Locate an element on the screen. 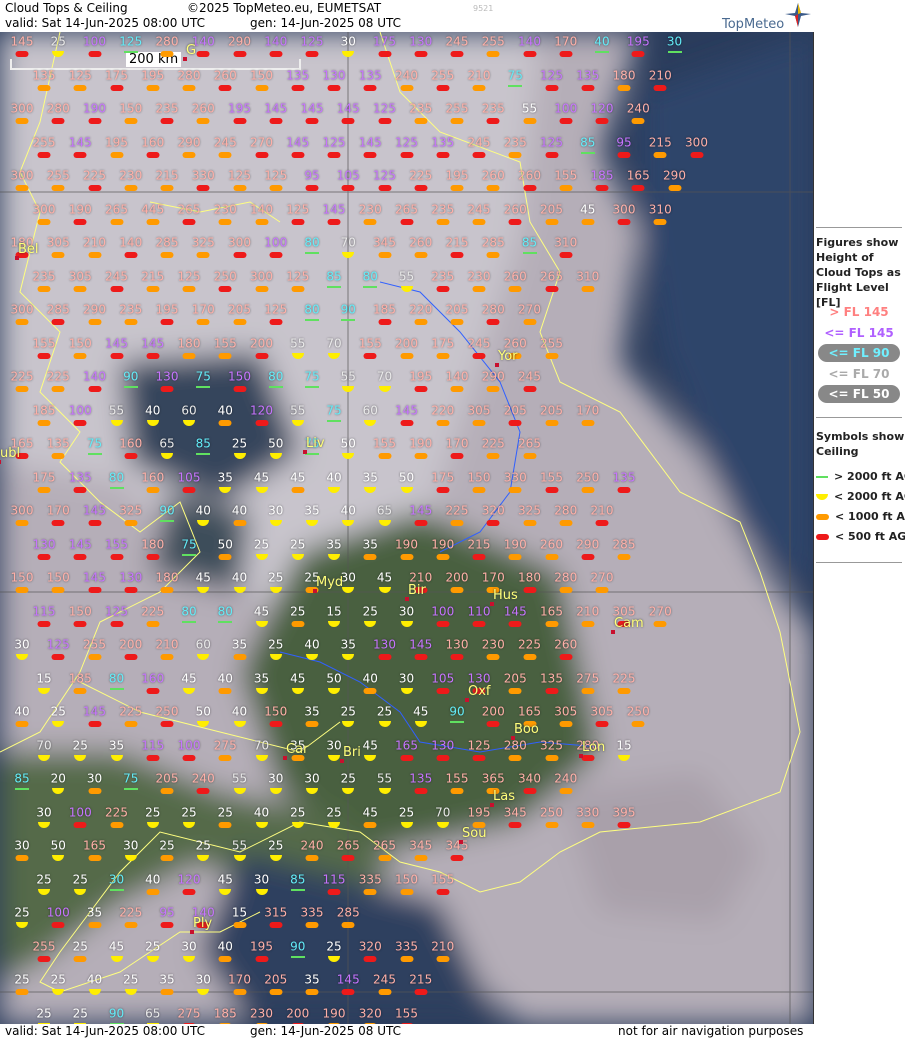  cloud-top-label: 175 is located at coordinates (443, 476).